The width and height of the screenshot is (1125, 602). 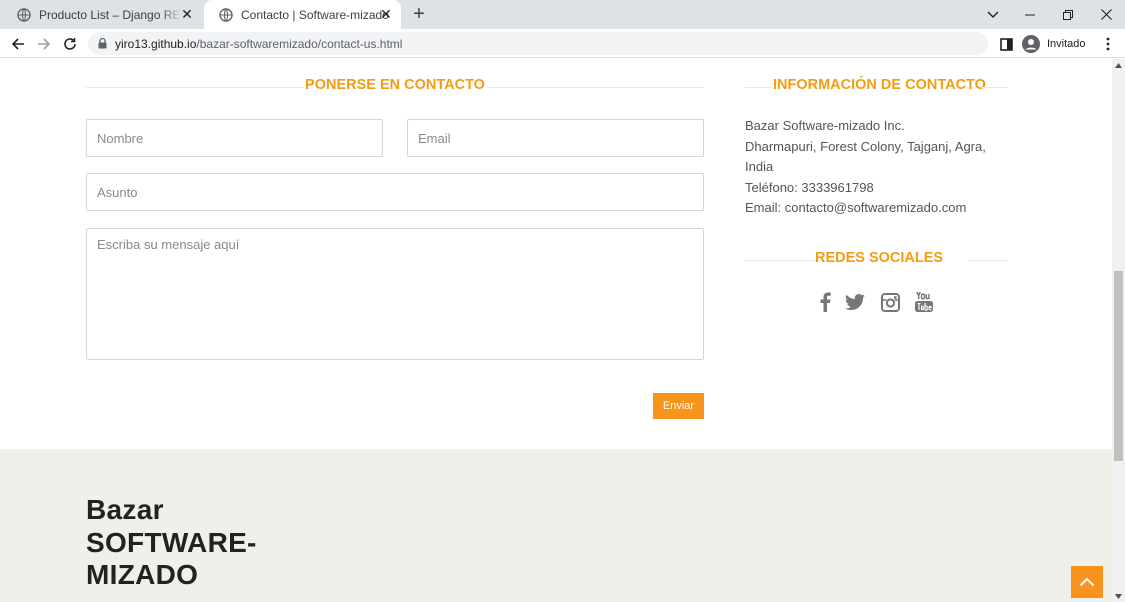 I want to click on avatar-icon, so click(x=1031, y=44).